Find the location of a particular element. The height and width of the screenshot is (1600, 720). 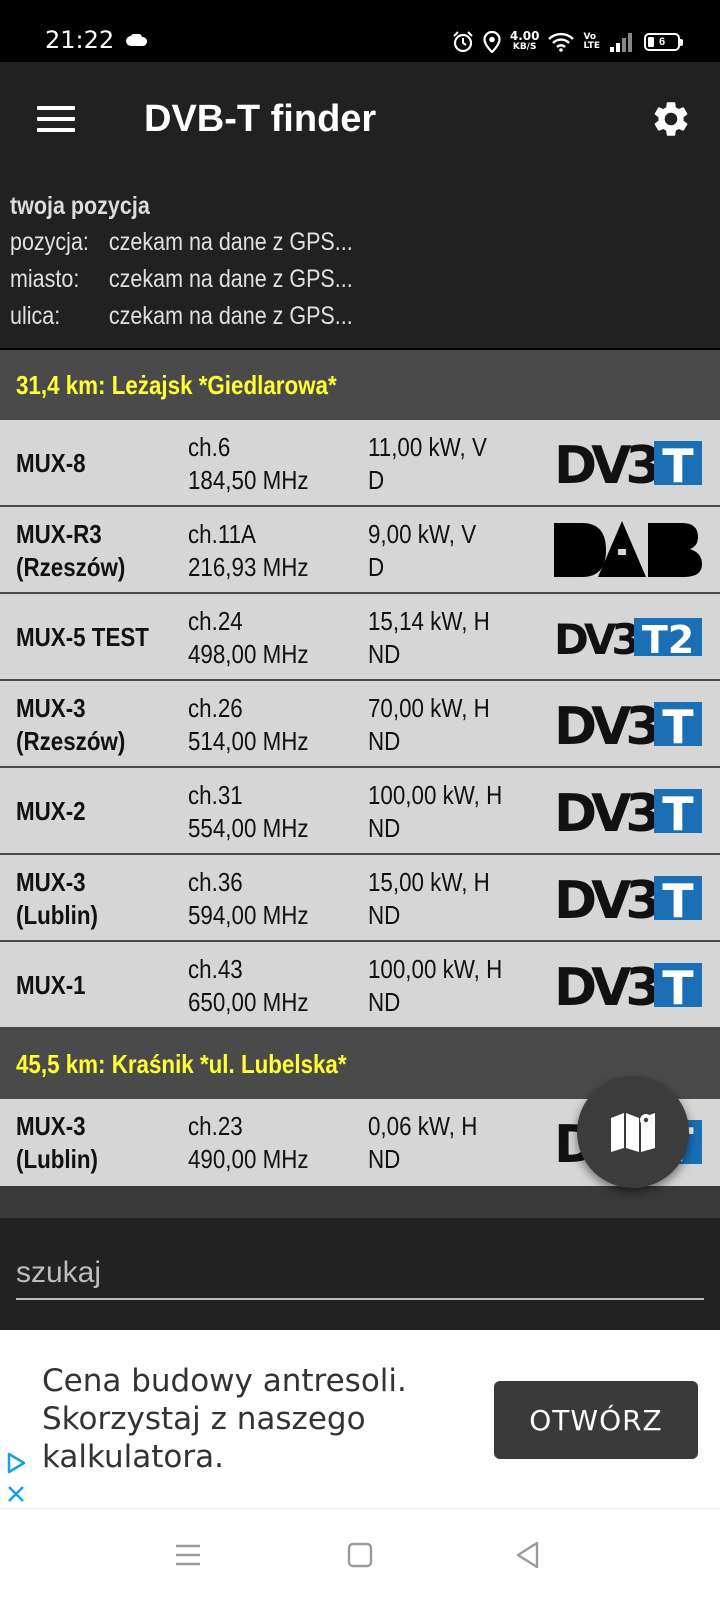

mux-channel: ch.31 554,00 MHz is located at coordinates (248, 811).